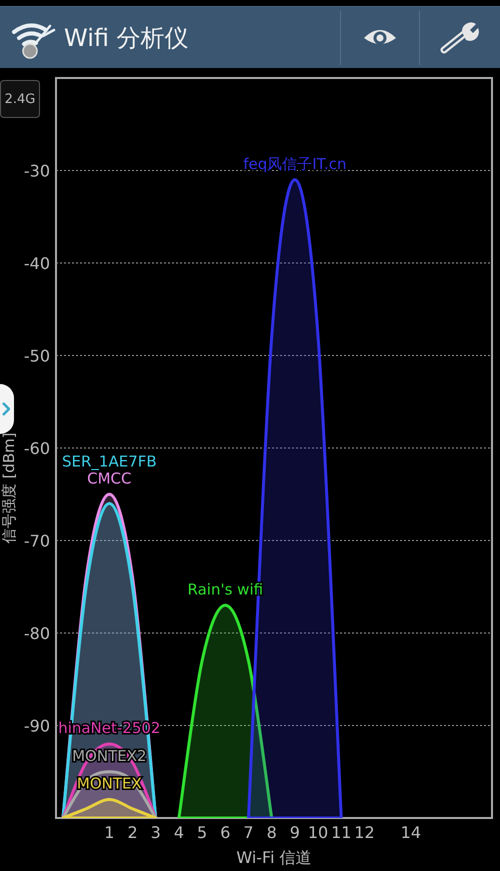  I want to click on y-tick-label: -70, so click(37, 541).